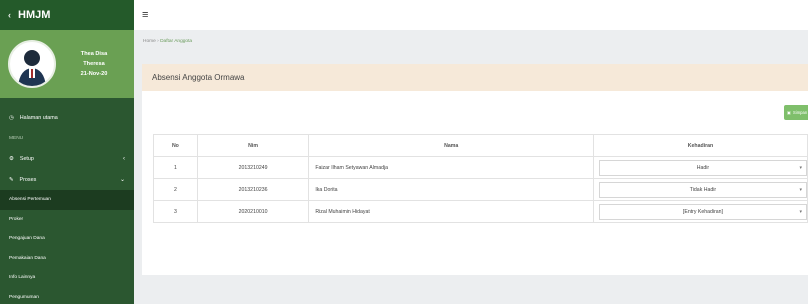 The width and height of the screenshot is (808, 304). What do you see at coordinates (67, 259) in the screenshot?
I see `sidebar-subitem-pemakaian-dana: Pemakaian Dana` at bounding box center [67, 259].